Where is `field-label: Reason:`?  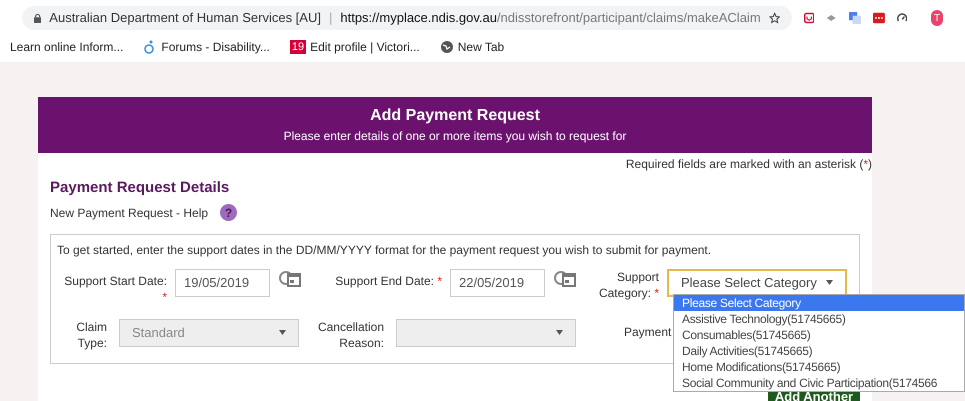
field-label: Reason: is located at coordinates (361, 342).